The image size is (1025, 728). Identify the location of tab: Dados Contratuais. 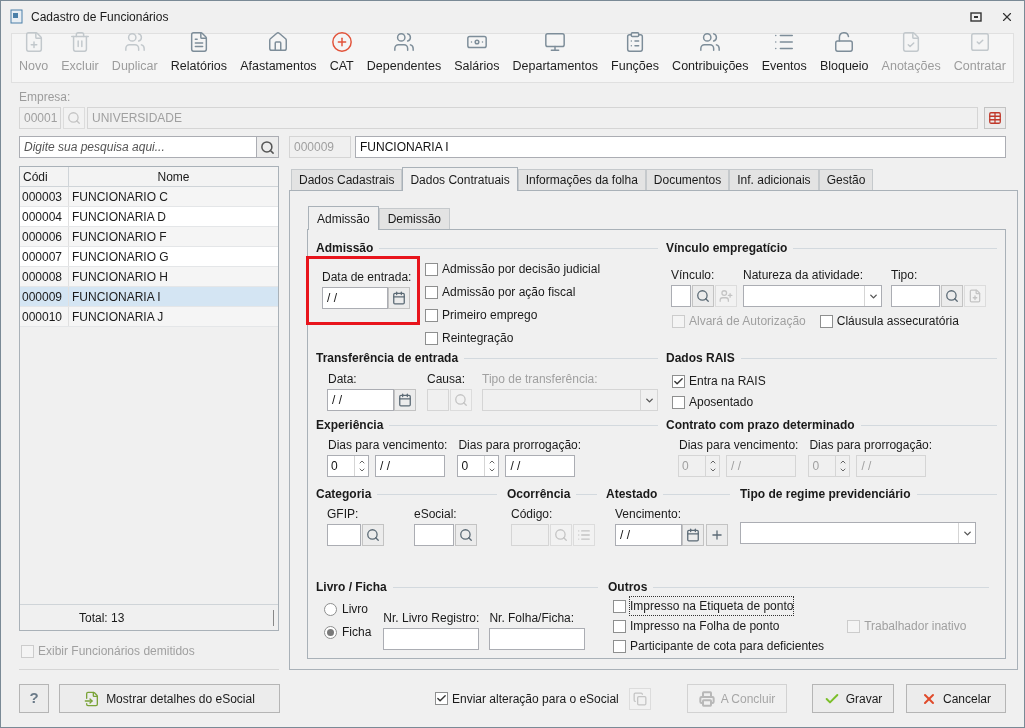
(460, 179).